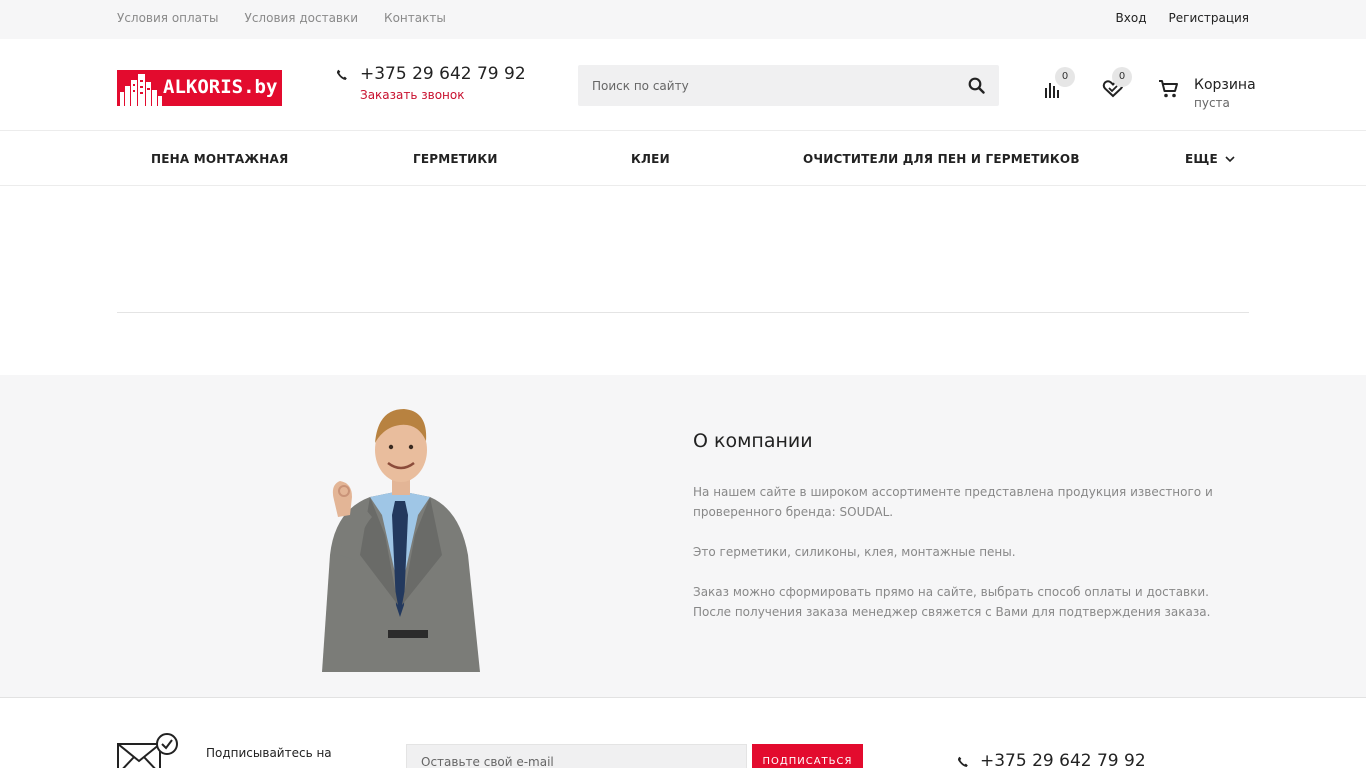 The width and height of the screenshot is (1366, 768). I want to click on chevron-down-icon, so click(1230, 159).